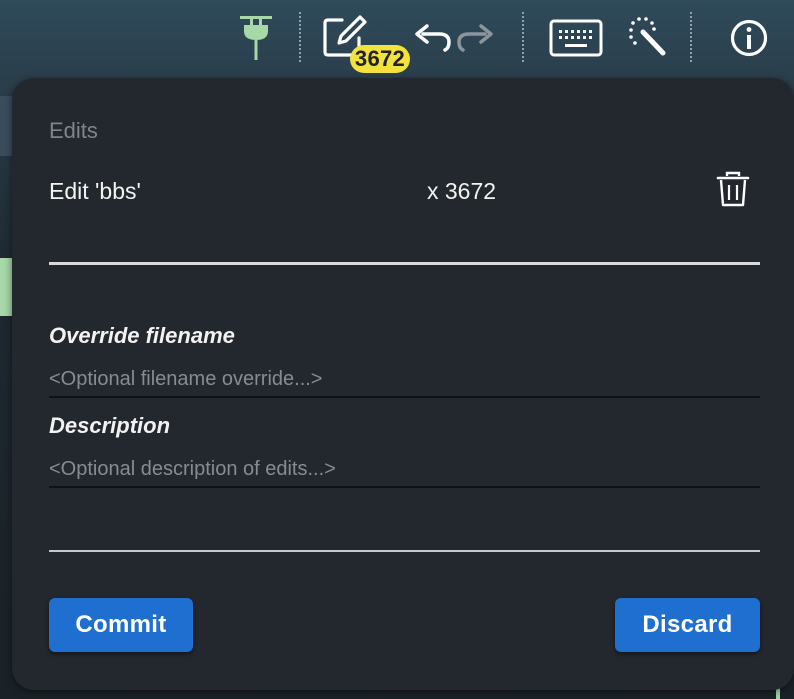  Describe the element at coordinates (462, 191) in the screenshot. I see `edit-item-count: x 3672` at that location.